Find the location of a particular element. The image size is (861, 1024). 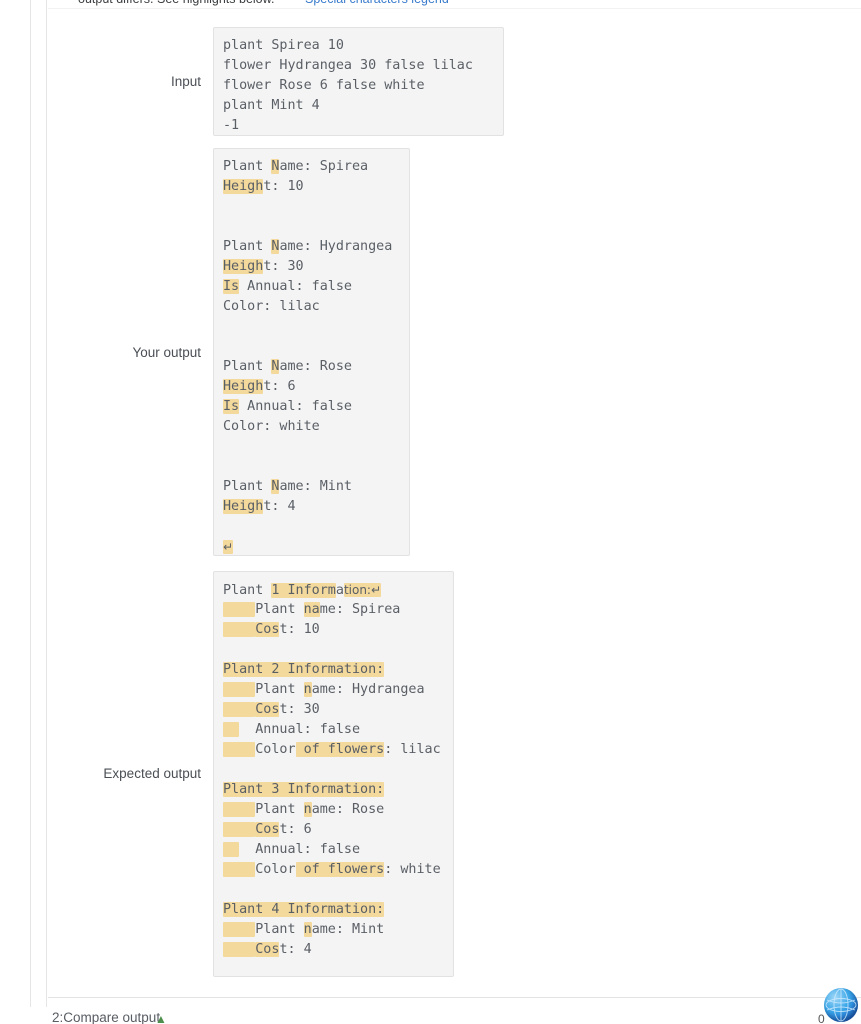

code-text: me: Spirea is located at coordinates (360, 609).